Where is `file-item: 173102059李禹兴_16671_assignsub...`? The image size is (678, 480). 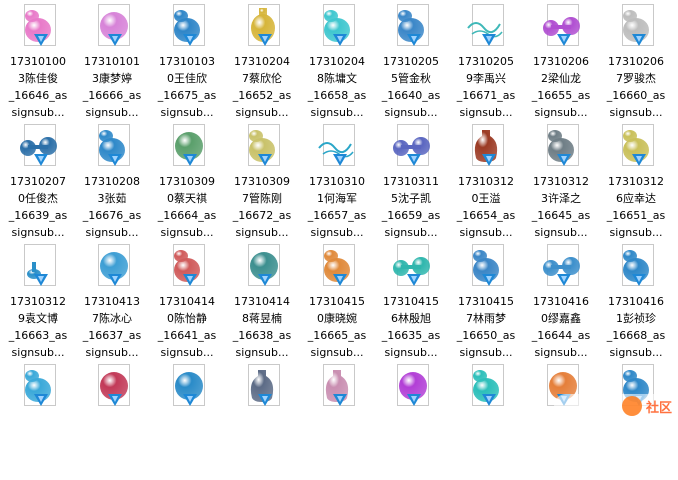 file-item: 173102059李禹兴_16671_assignsub... is located at coordinates (486, 60).